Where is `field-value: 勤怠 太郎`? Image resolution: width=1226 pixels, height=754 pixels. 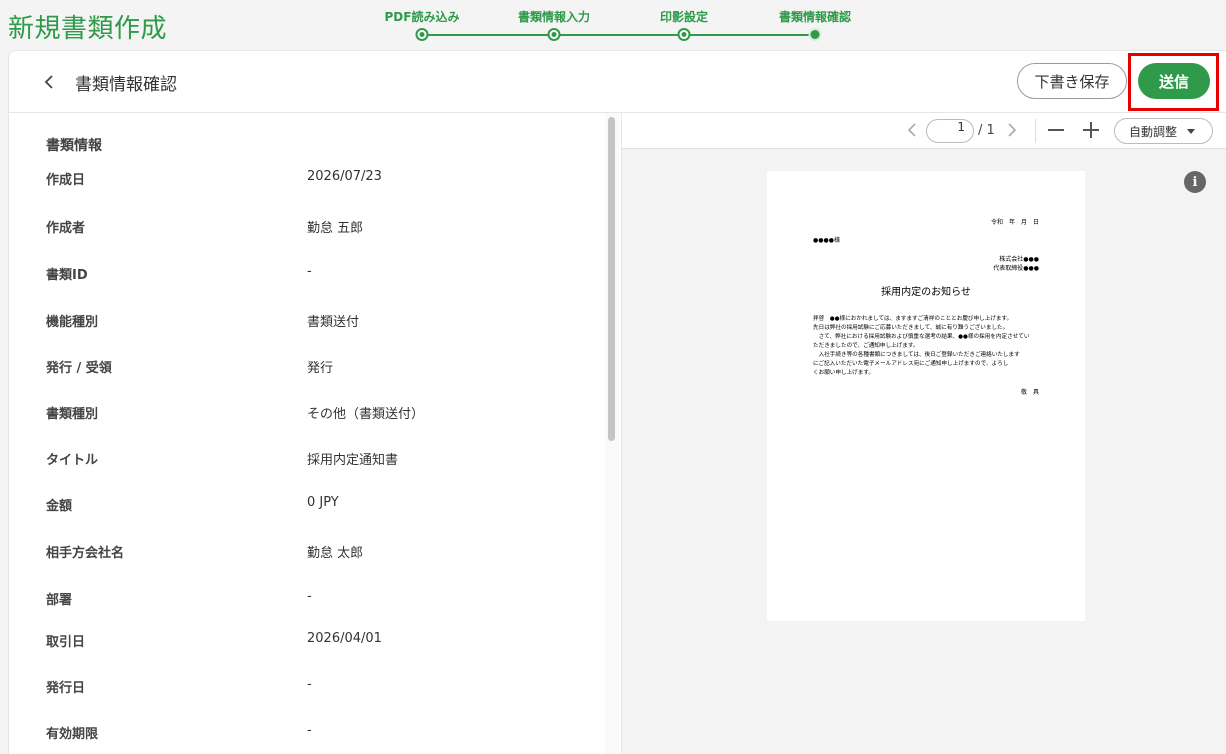 field-value: 勤怠 太郎 is located at coordinates (335, 553).